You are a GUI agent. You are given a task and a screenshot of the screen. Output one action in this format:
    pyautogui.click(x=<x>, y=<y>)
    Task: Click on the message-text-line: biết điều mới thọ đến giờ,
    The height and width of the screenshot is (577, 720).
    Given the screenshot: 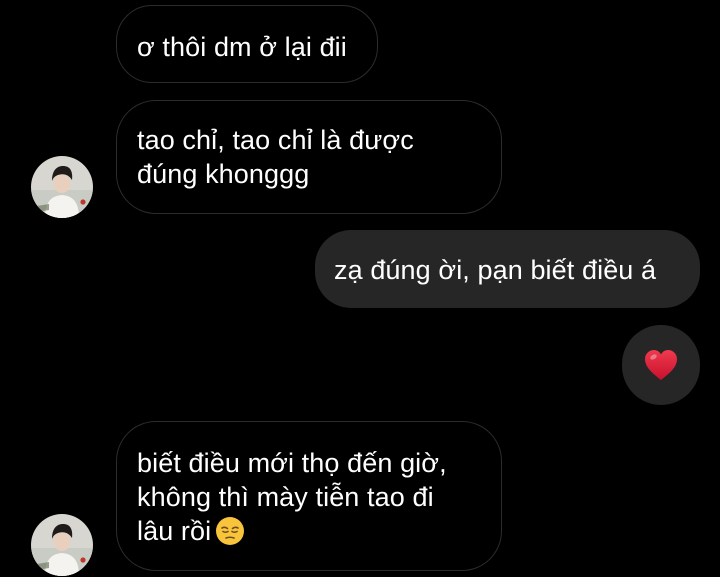 What is the action you would take?
    pyautogui.click(x=292, y=463)
    